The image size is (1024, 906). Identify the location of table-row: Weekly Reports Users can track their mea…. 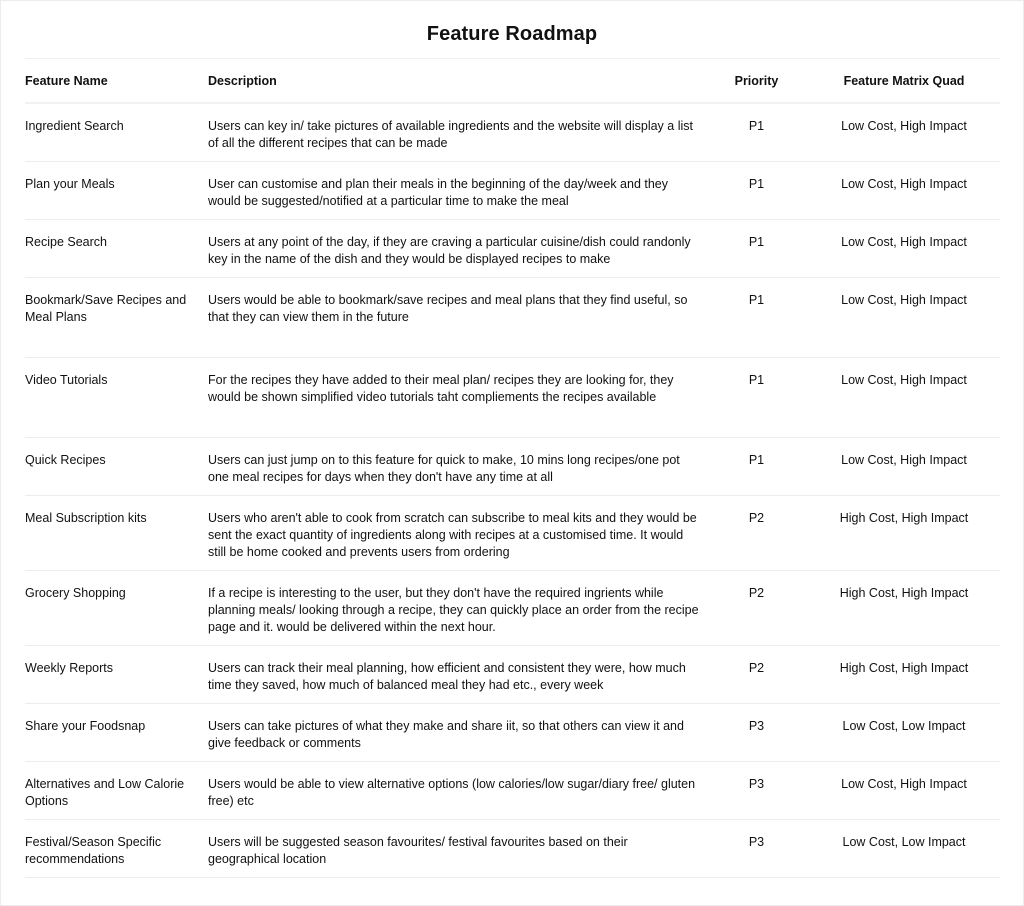
(512, 674).